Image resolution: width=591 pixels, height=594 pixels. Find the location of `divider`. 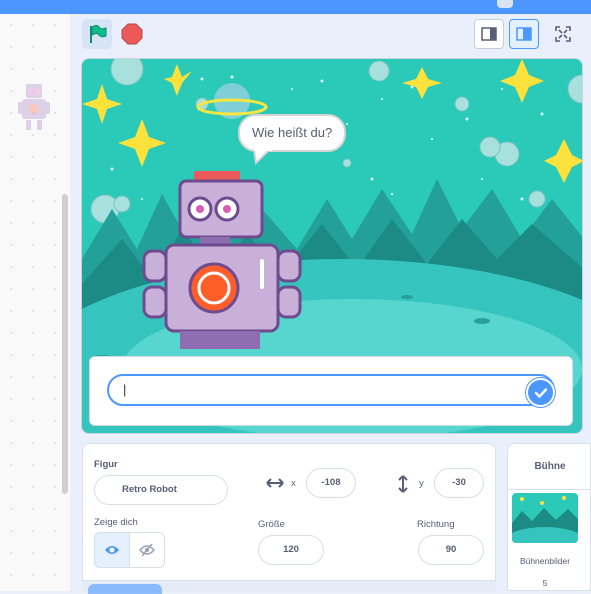

divider is located at coordinates (75, 302).